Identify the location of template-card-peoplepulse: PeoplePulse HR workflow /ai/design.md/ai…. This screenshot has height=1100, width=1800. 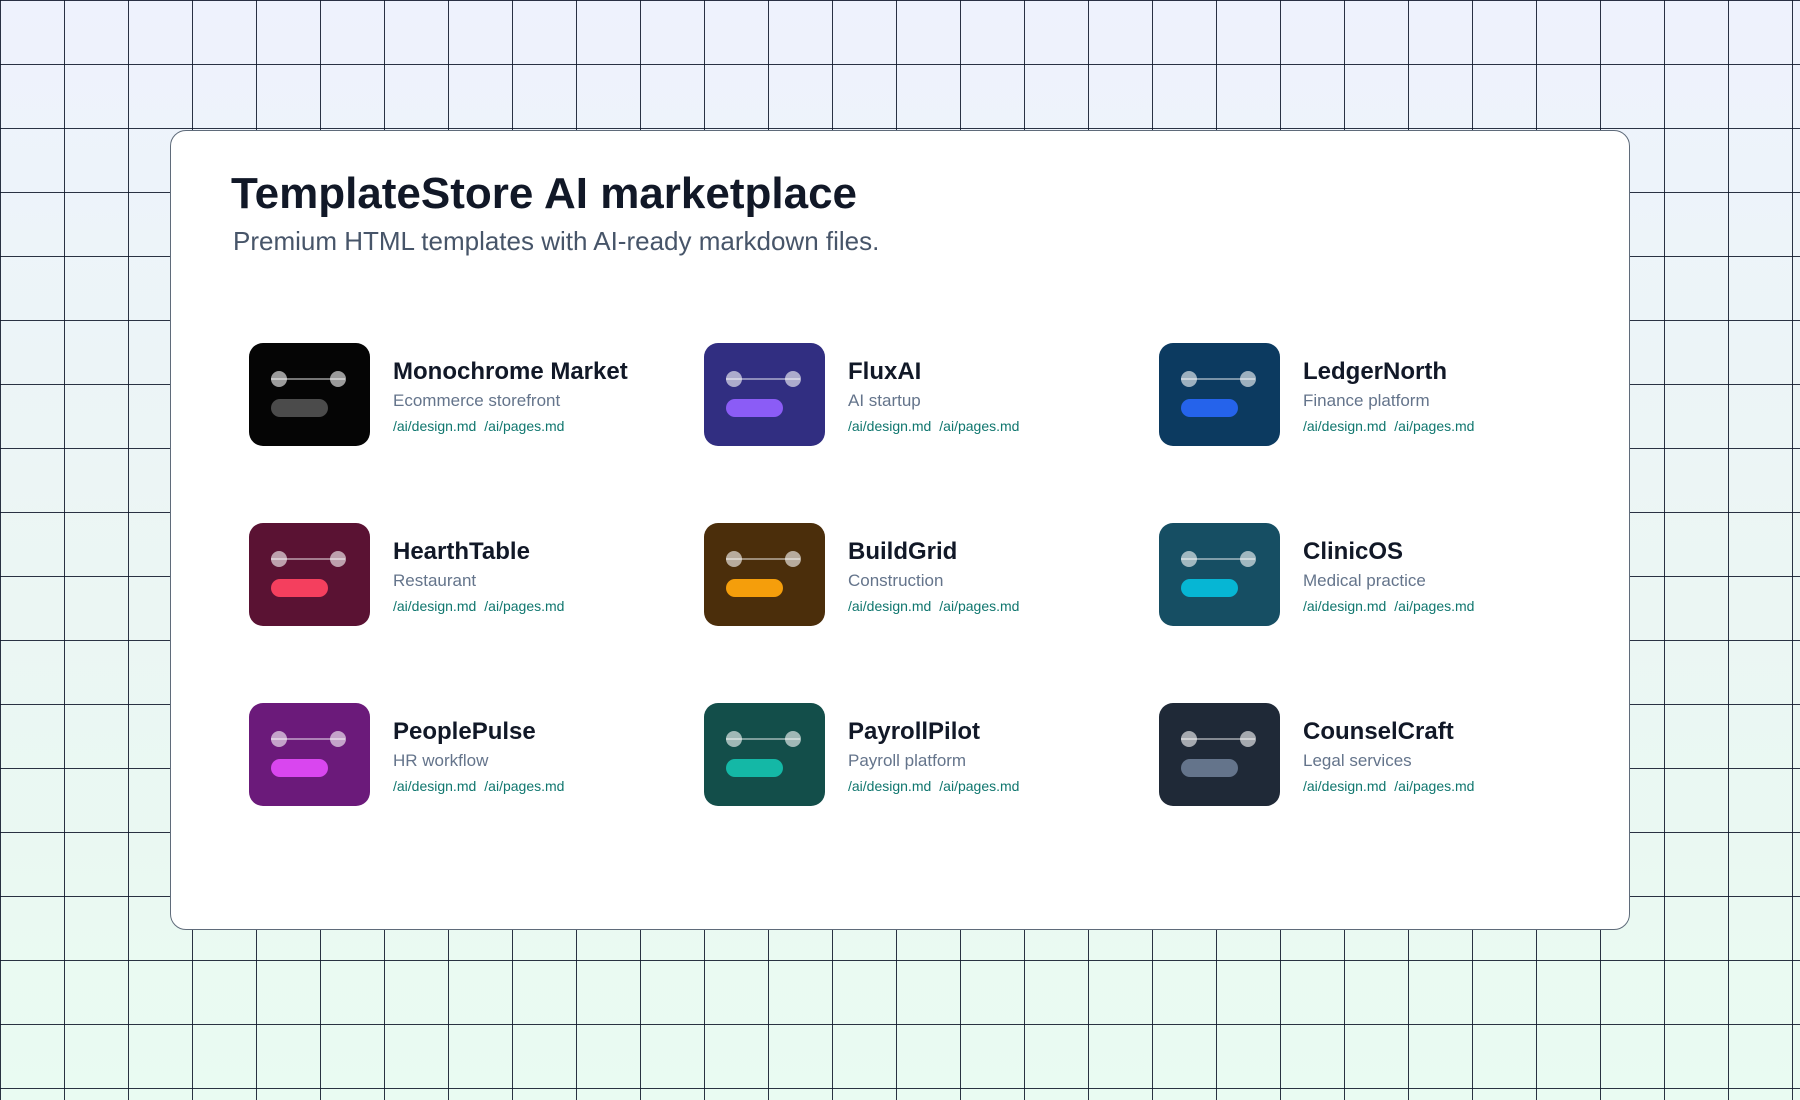
(459, 758).